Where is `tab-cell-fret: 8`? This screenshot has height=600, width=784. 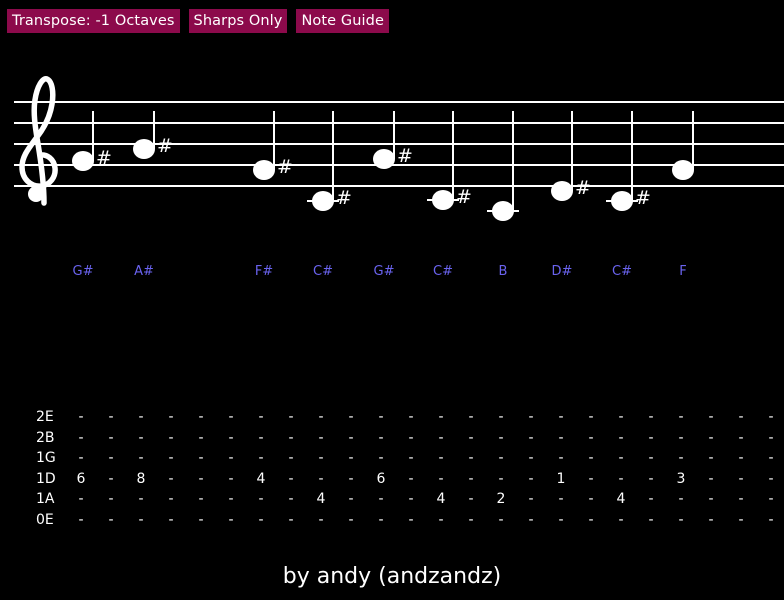
tab-cell-fret: 8 is located at coordinates (141, 479).